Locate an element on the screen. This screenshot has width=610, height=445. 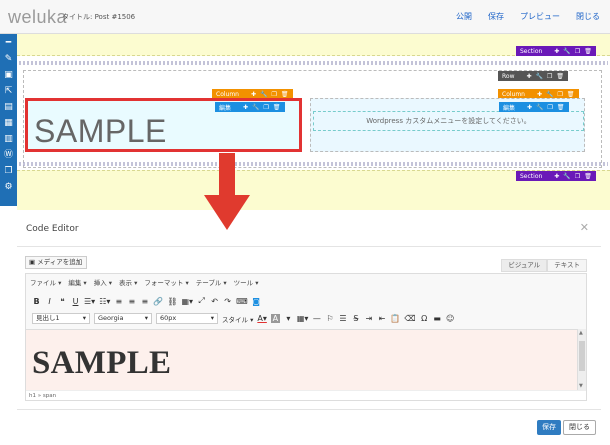
fullscreen-icon: ⤢ is located at coordinates (201, 301).